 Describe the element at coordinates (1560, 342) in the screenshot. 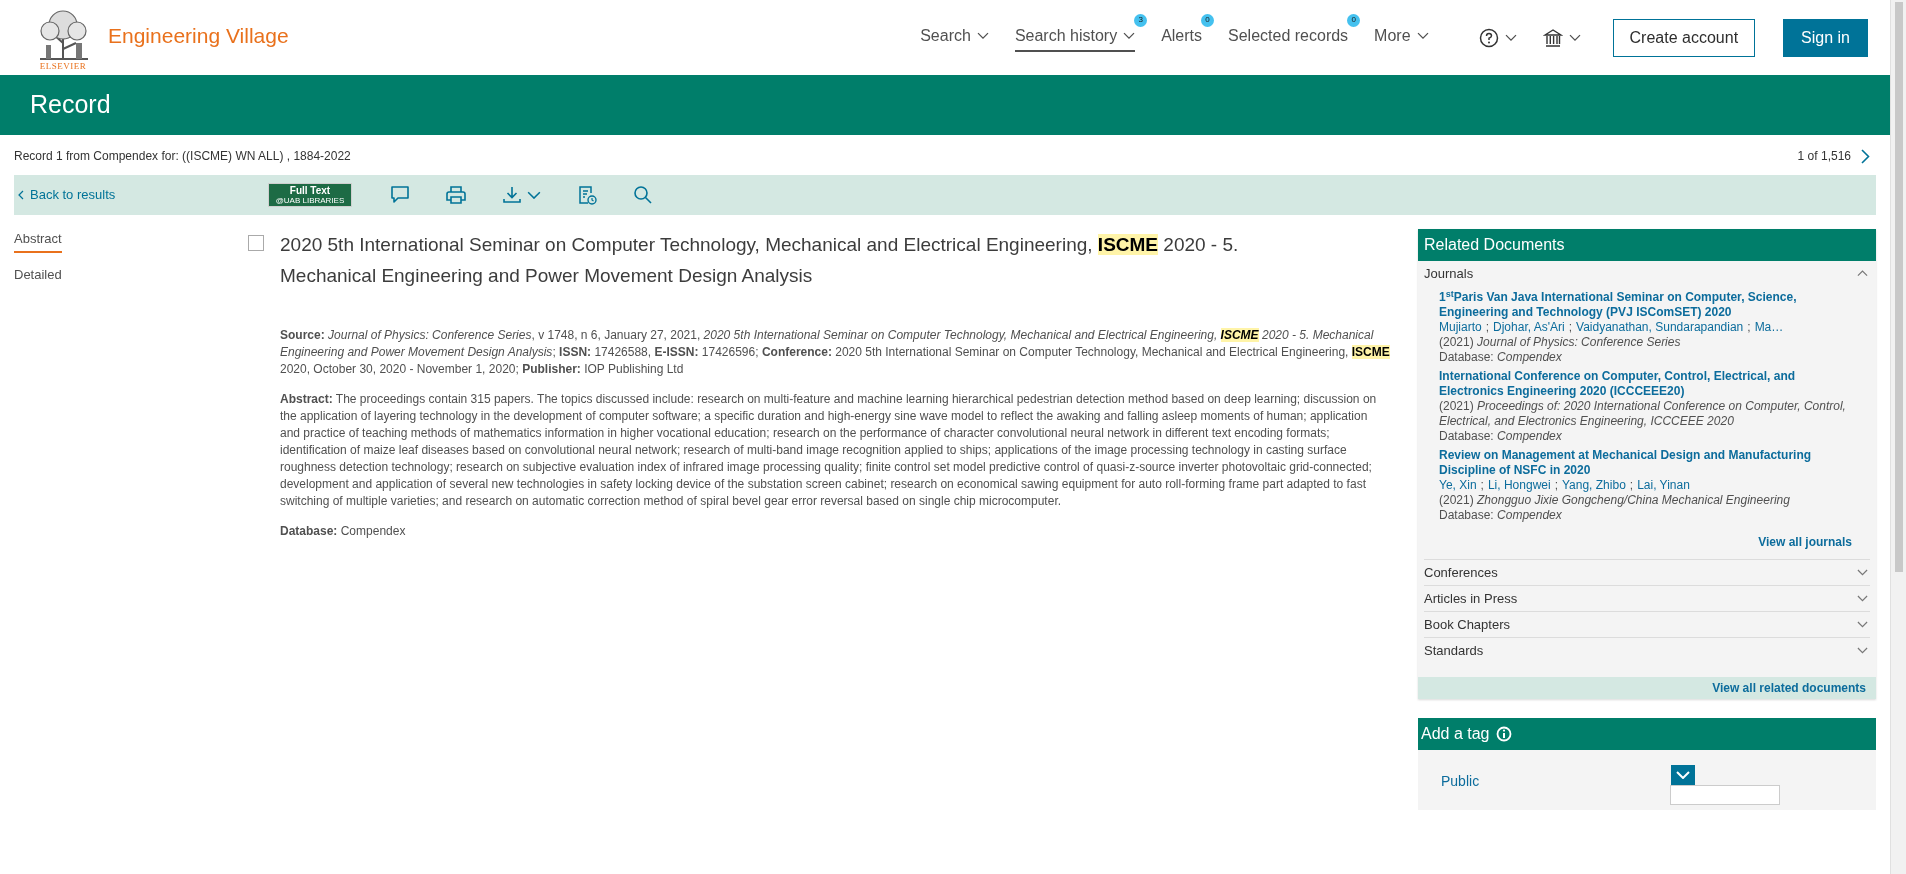

I see `publication-source: (2021) Journal of Physics: Conference Series` at that location.